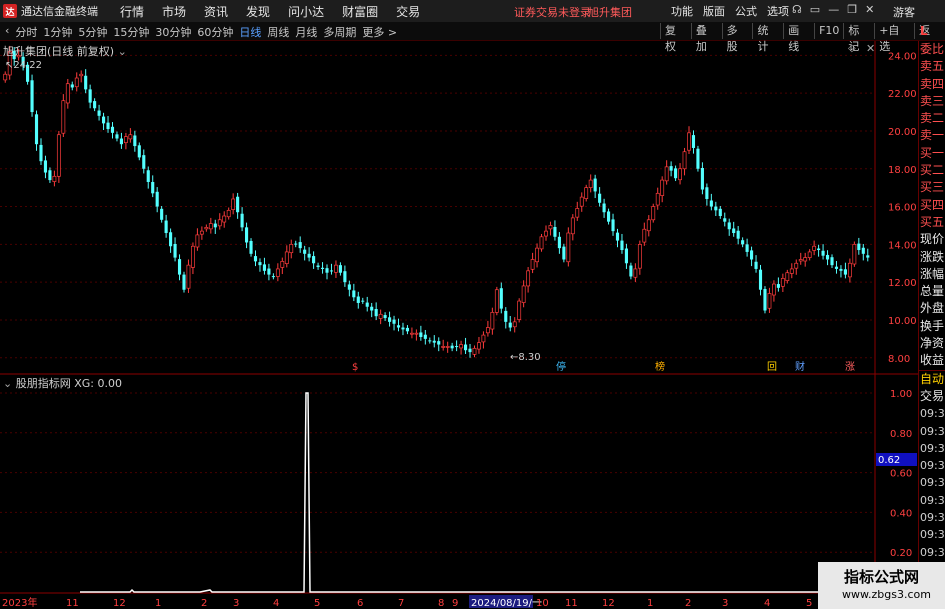 The height and width of the screenshot is (609, 945). Describe the element at coordinates (929, 38) in the screenshot. I see `back-button: 返回` at that location.